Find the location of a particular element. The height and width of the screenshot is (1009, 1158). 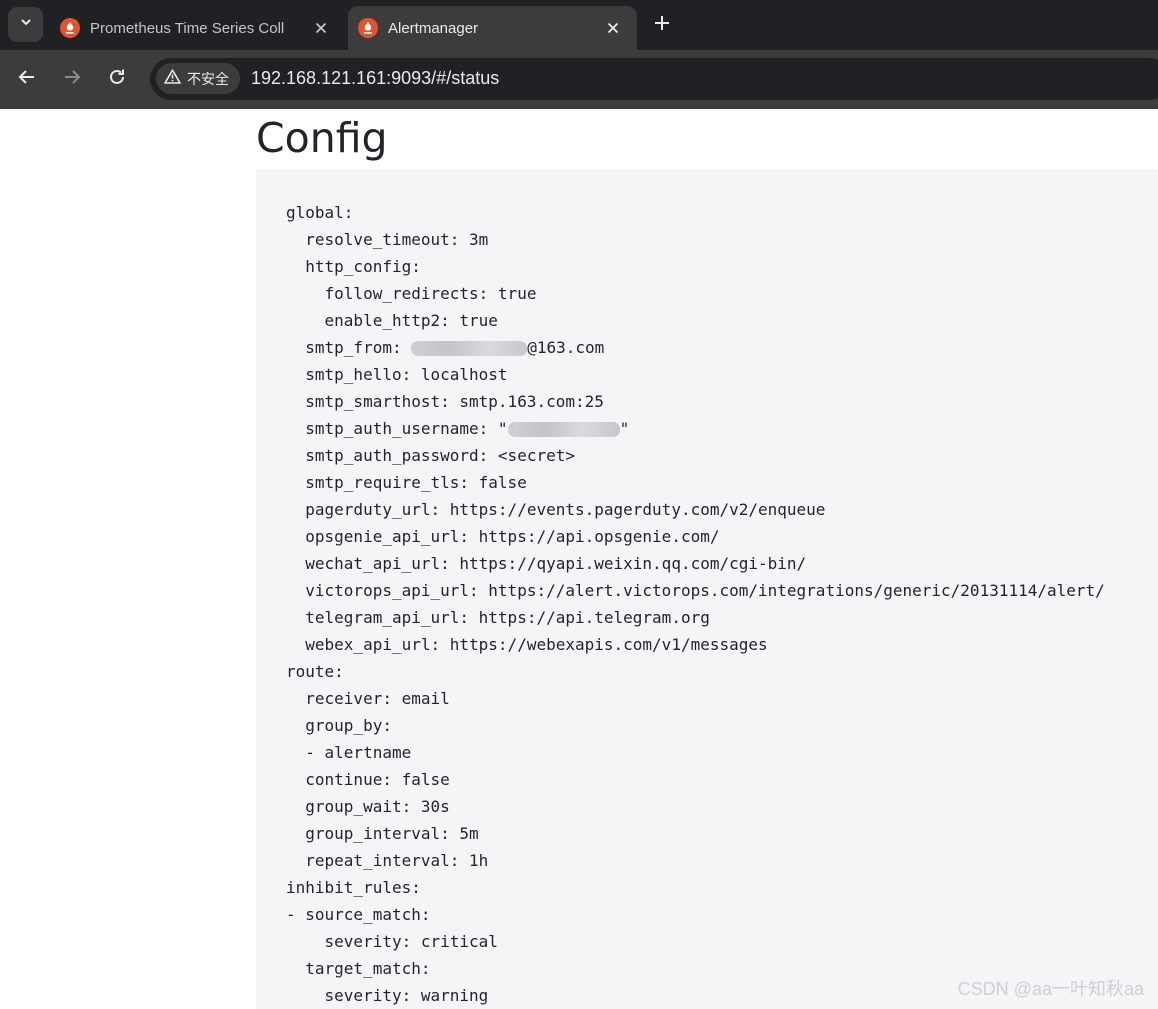

config-line: @163.com is located at coordinates (566, 347).